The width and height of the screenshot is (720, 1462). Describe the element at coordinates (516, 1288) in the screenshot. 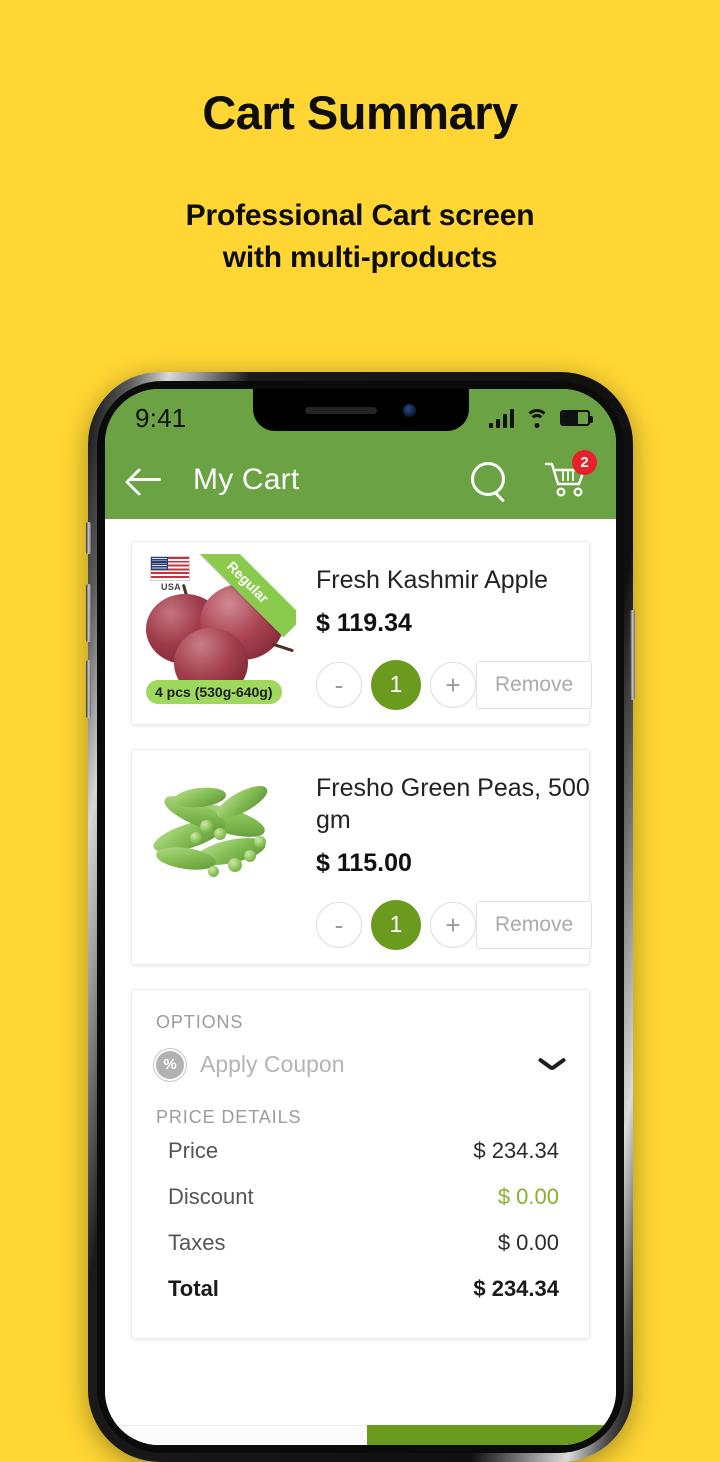

I see `total-value: $ 234.34` at that location.